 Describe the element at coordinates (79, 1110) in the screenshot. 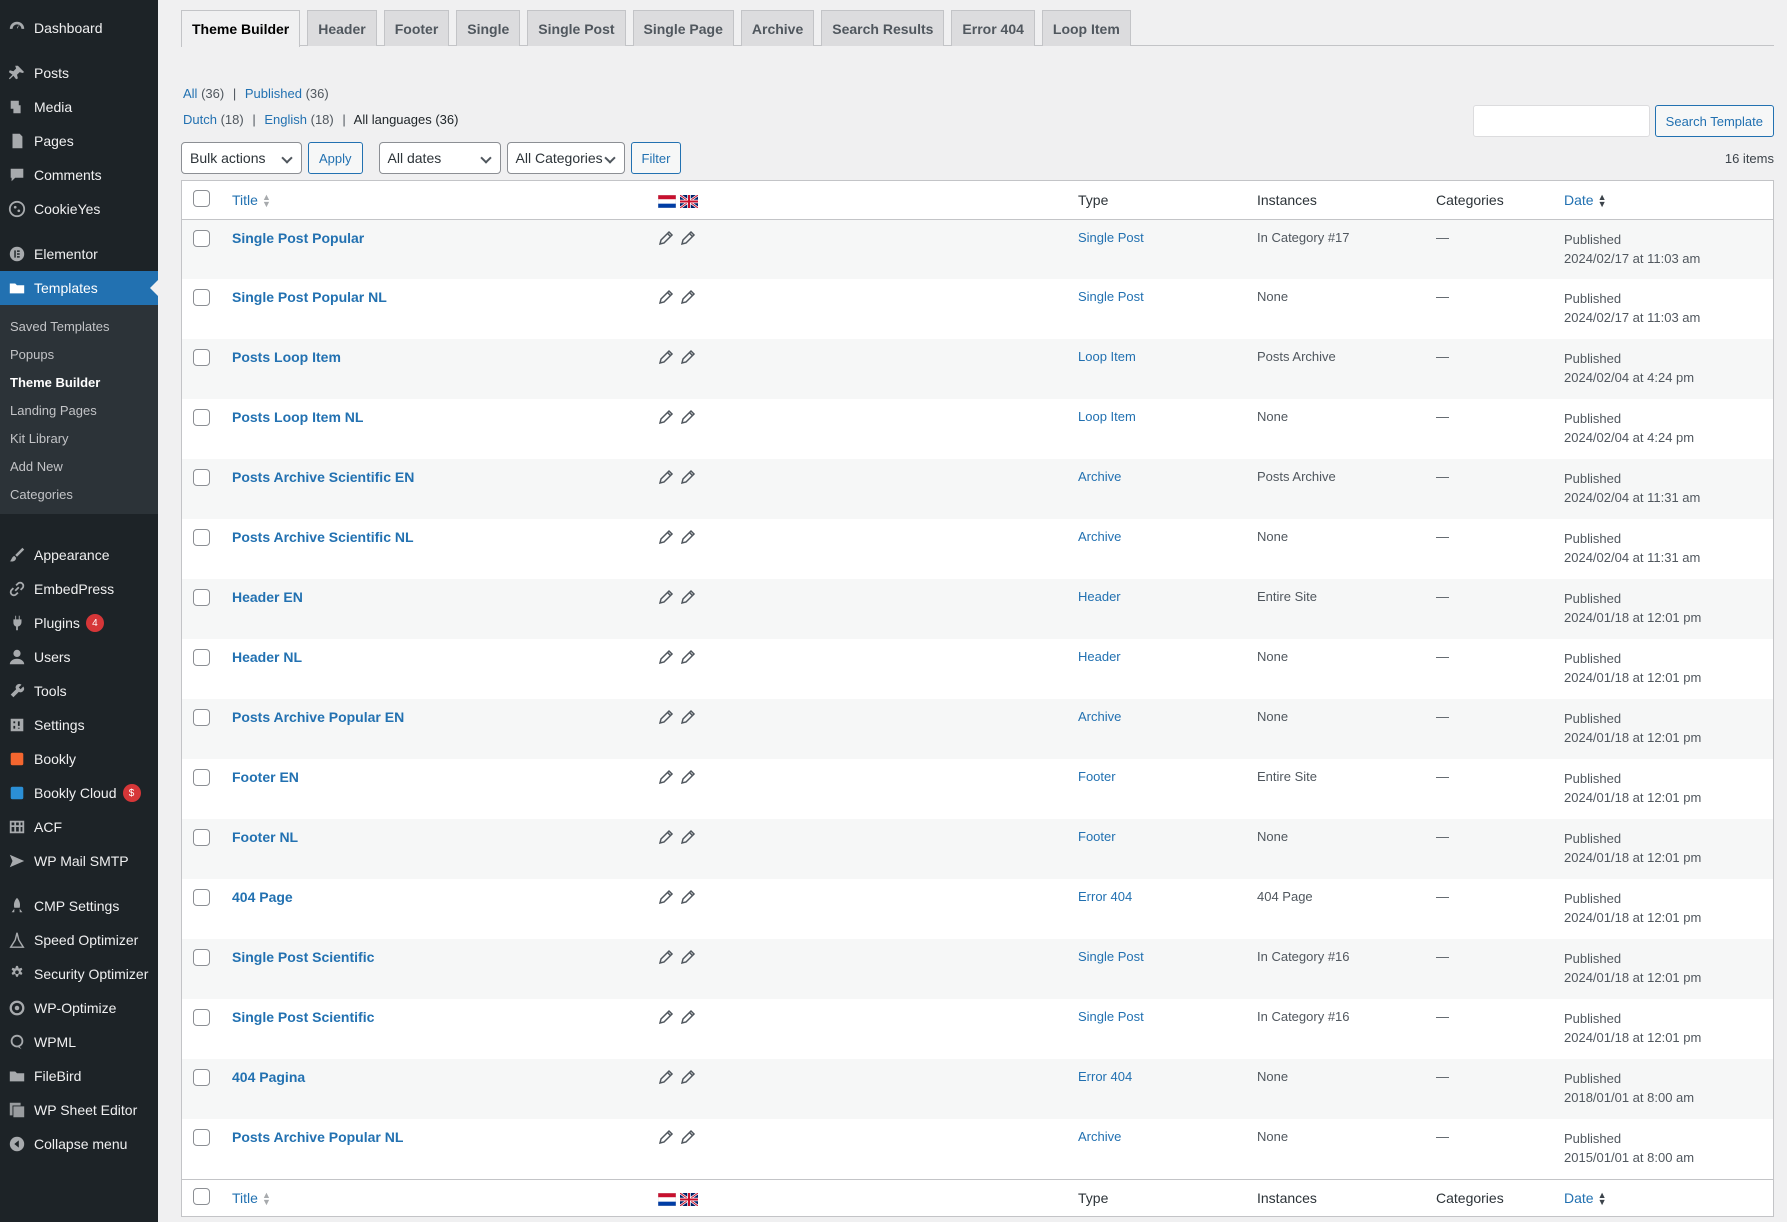

I see `sidebar-item-wp-sheet-editor: WP Sheet Editor` at that location.